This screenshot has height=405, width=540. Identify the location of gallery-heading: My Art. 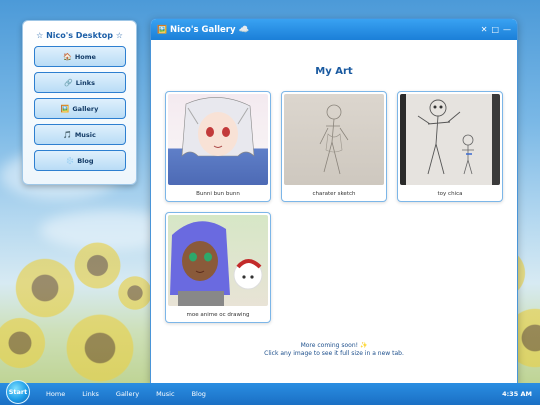
(334, 71).